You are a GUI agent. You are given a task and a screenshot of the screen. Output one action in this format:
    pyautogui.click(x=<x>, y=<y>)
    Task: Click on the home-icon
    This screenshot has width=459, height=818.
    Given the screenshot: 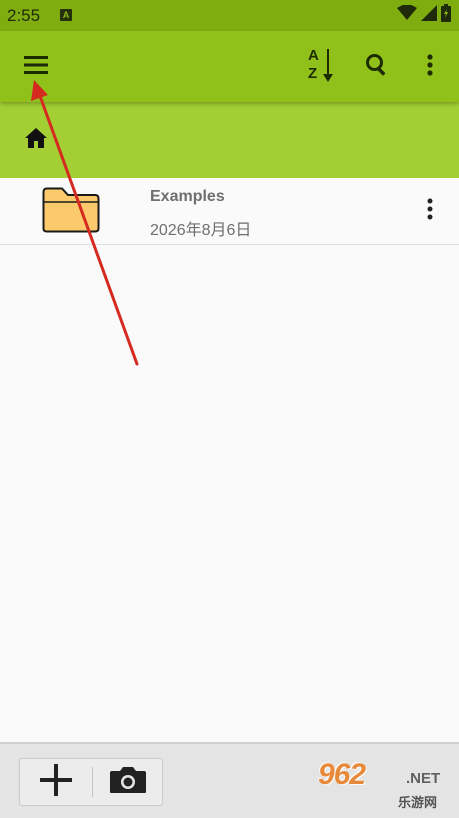 What is the action you would take?
    pyautogui.click(x=36, y=140)
    